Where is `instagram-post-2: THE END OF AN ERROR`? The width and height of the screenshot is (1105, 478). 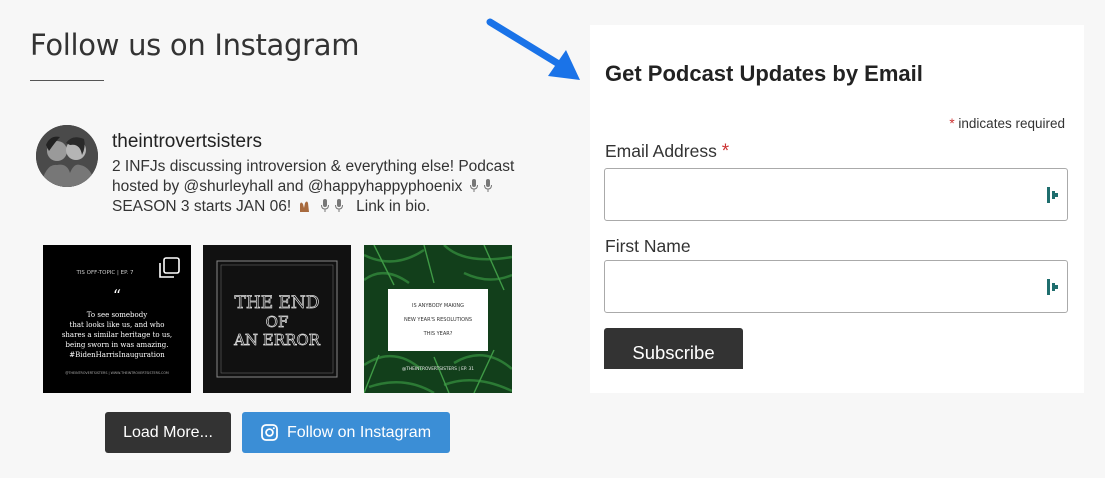 instagram-post-2: THE END OF AN ERROR is located at coordinates (277, 319).